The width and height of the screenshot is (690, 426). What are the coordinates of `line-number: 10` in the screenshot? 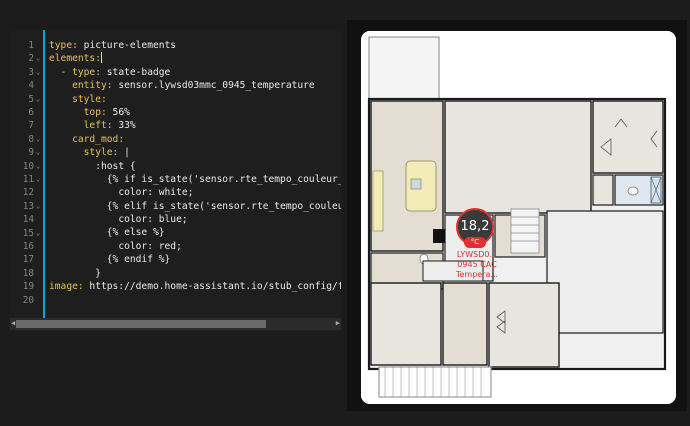 It's located at (28, 166).